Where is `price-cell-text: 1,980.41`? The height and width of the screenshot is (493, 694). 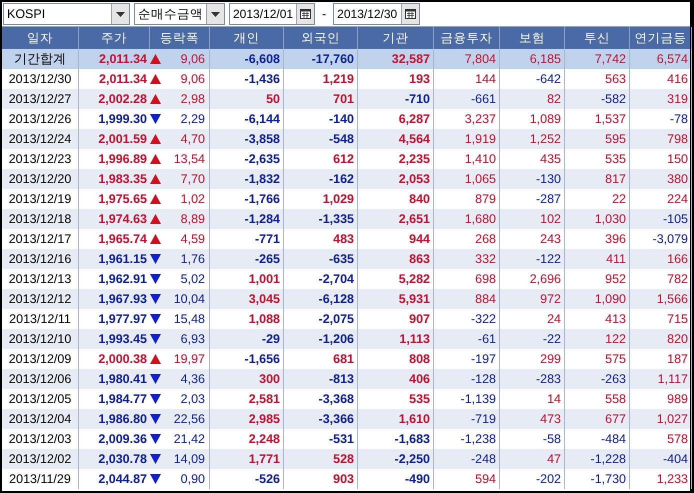
price-cell-text: 1,980.41 is located at coordinates (122, 379).